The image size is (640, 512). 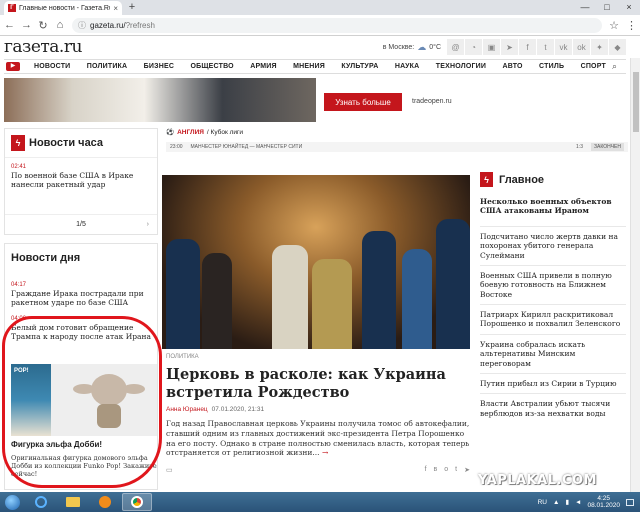 What do you see at coordinates (473, 47) in the screenshot?
I see `rss-icon: ◔` at bounding box center [473, 47].